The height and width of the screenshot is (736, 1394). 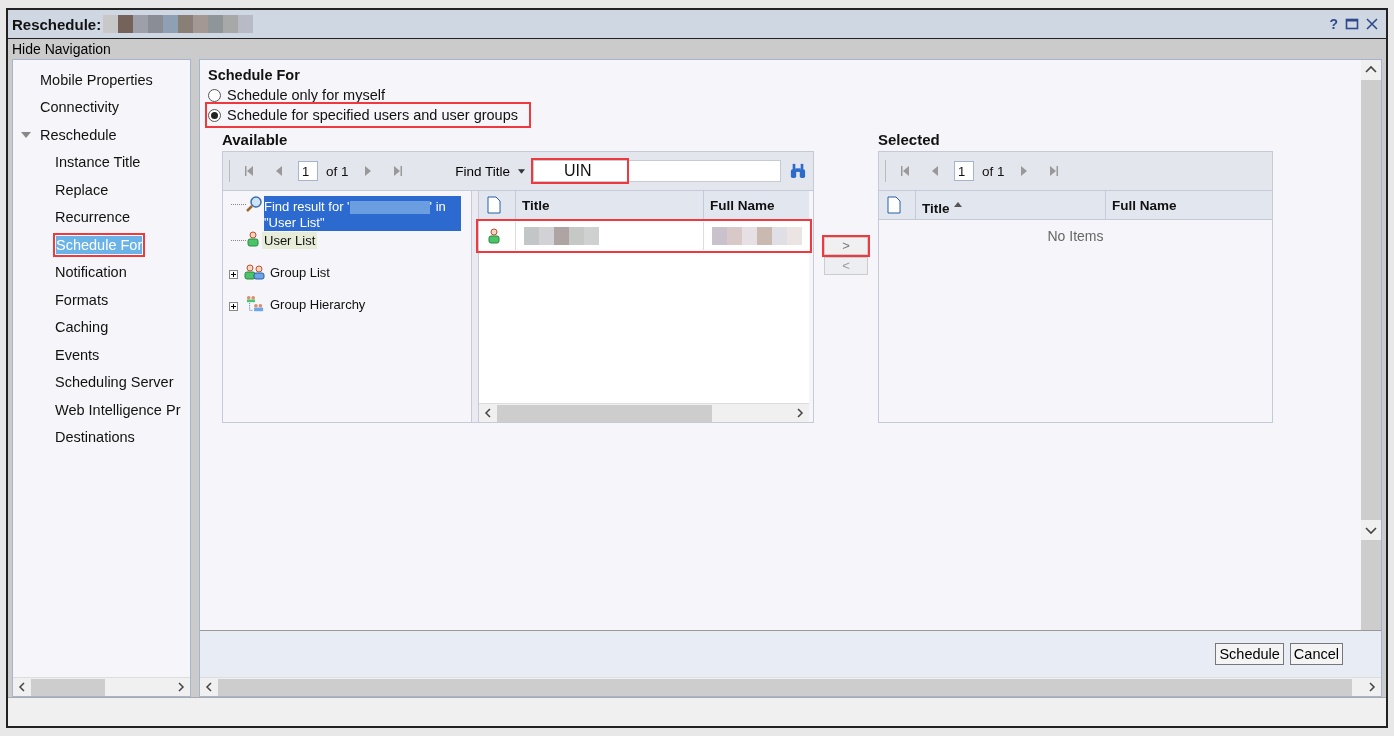 I want to click on tree-item: Group List, so click(x=300, y=272).